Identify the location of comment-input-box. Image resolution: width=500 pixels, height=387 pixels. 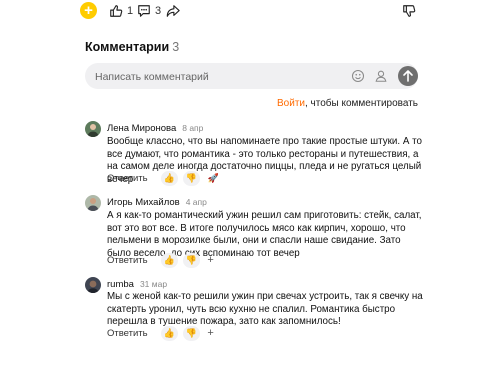
(251, 77).